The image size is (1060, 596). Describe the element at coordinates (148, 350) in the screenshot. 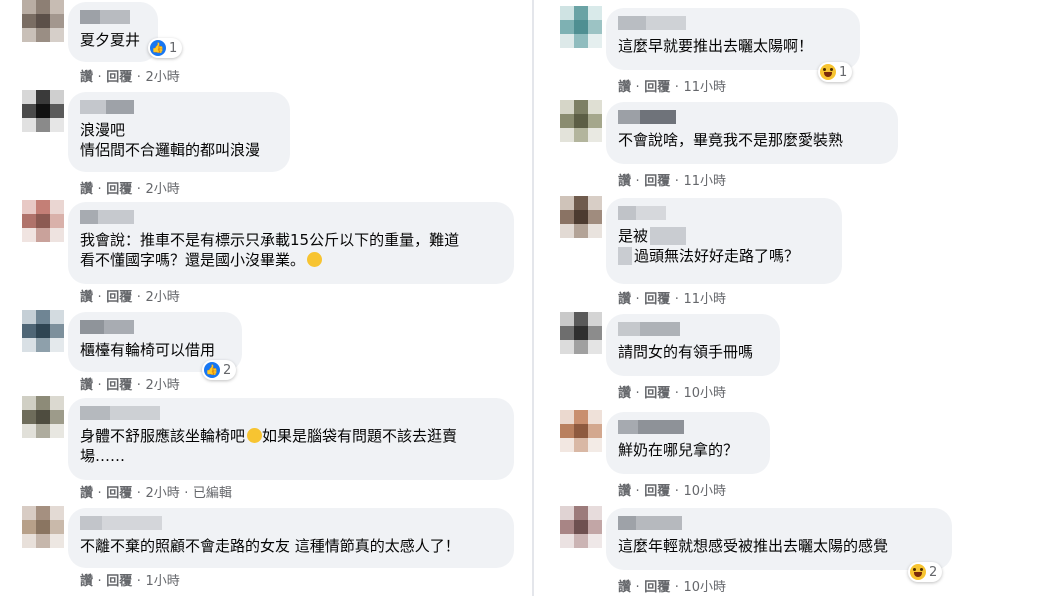

I see `comment-text: 櫃檯有輪椅可以借用` at that location.